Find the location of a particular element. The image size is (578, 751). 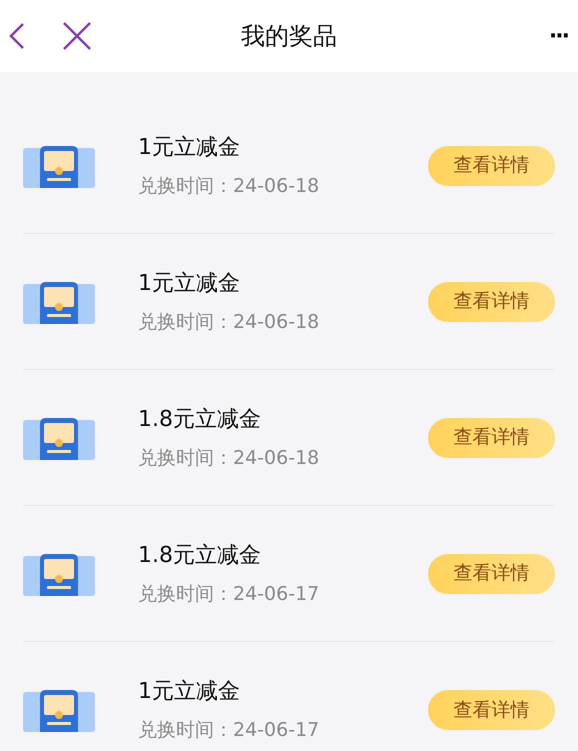

page-title: 我的奖品 is located at coordinates (289, 36).